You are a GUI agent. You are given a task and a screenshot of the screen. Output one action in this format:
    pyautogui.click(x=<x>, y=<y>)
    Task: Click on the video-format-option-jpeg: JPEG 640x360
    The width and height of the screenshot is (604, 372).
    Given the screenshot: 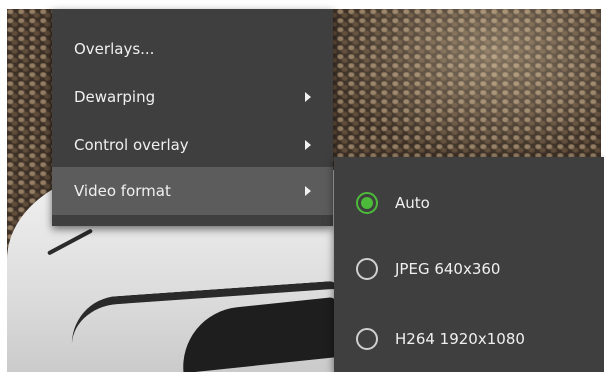 What is the action you would take?
    pyautogui.click(x=469, y=269)
    